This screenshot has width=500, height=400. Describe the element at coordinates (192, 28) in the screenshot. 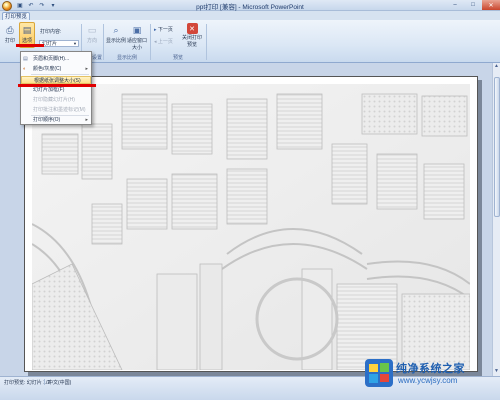

I see `close-preview-icon: ✕` at that location.